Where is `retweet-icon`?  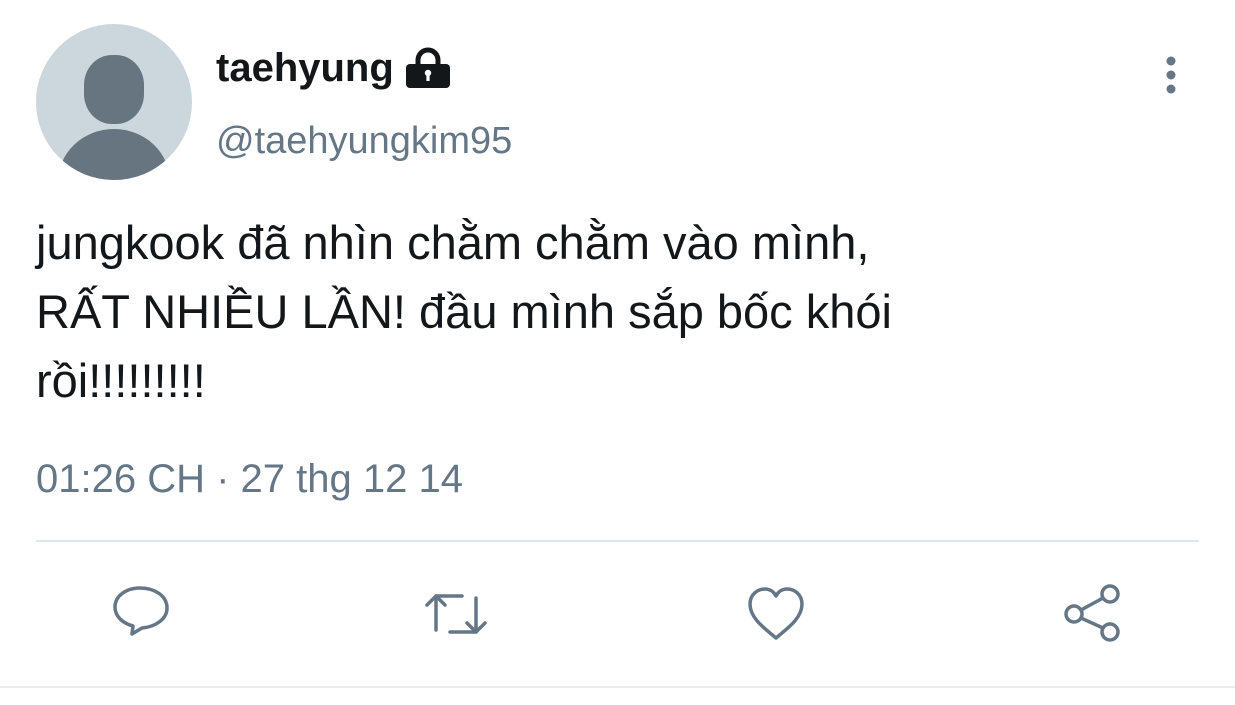
retweet-icon is located at coordinates (456, 614).